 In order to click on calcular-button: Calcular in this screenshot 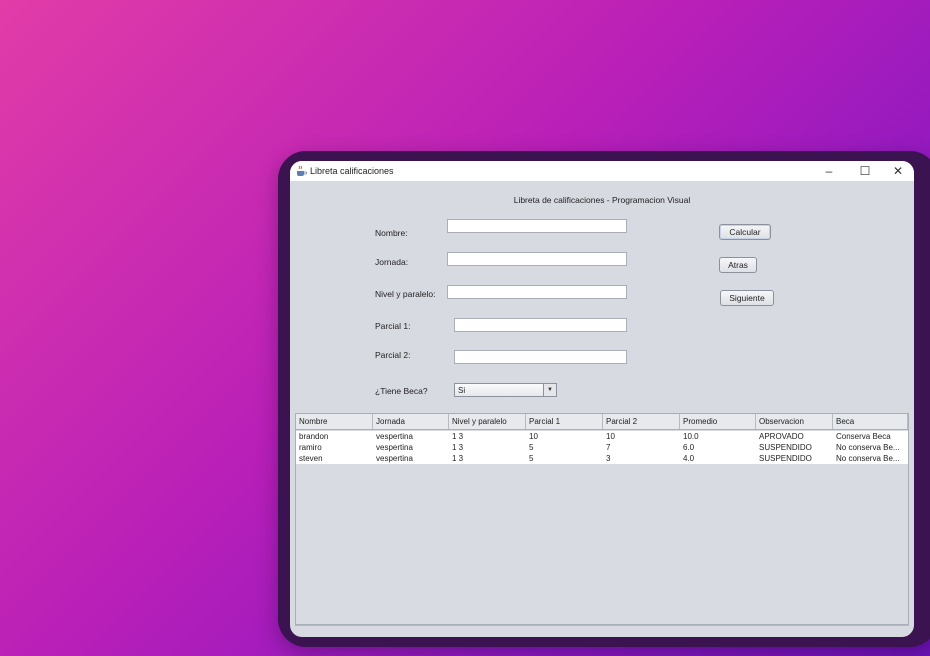, I will do `click(745, 232)`.